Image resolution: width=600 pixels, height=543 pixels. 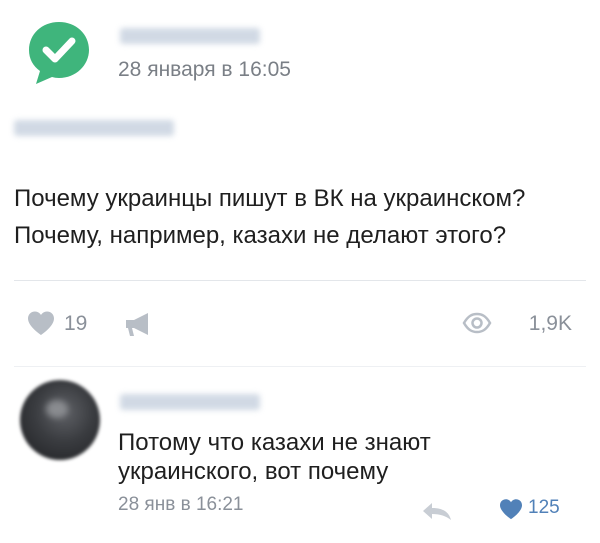 What do you see at coordinates (274, 442) in the screenshot?
I see `comment-text-line: Потому что казахи не знают` at bounding box center [274, 442].